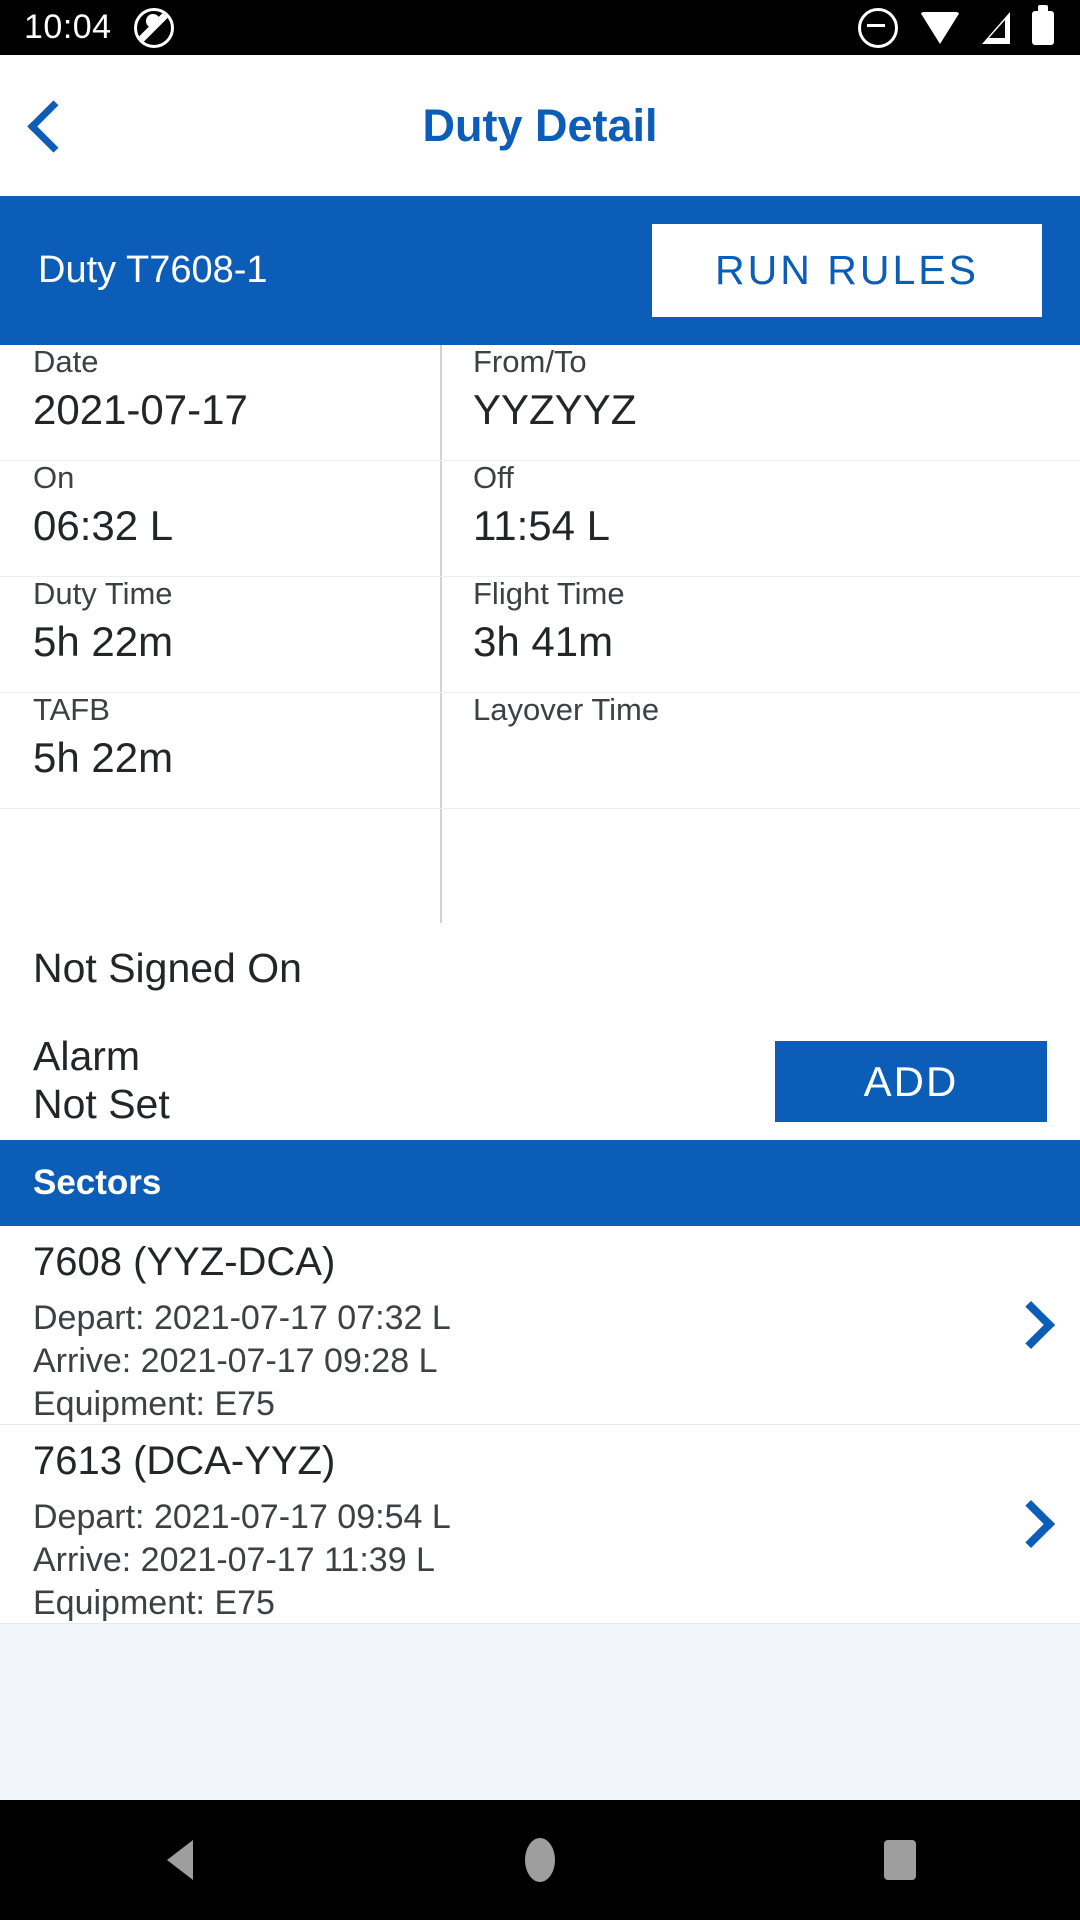 Image resolution: width=1080 pixels, height=1920 pixels. What do you see at coordinates (167, 968) in the screenshot?
I see `sign-on-status: Not Signed On` at bounding box center [167, 968].